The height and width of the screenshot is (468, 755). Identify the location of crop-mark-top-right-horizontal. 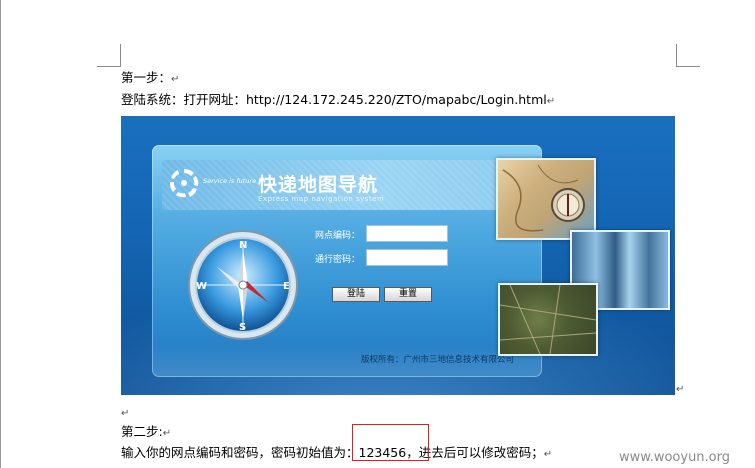
(688, 66).